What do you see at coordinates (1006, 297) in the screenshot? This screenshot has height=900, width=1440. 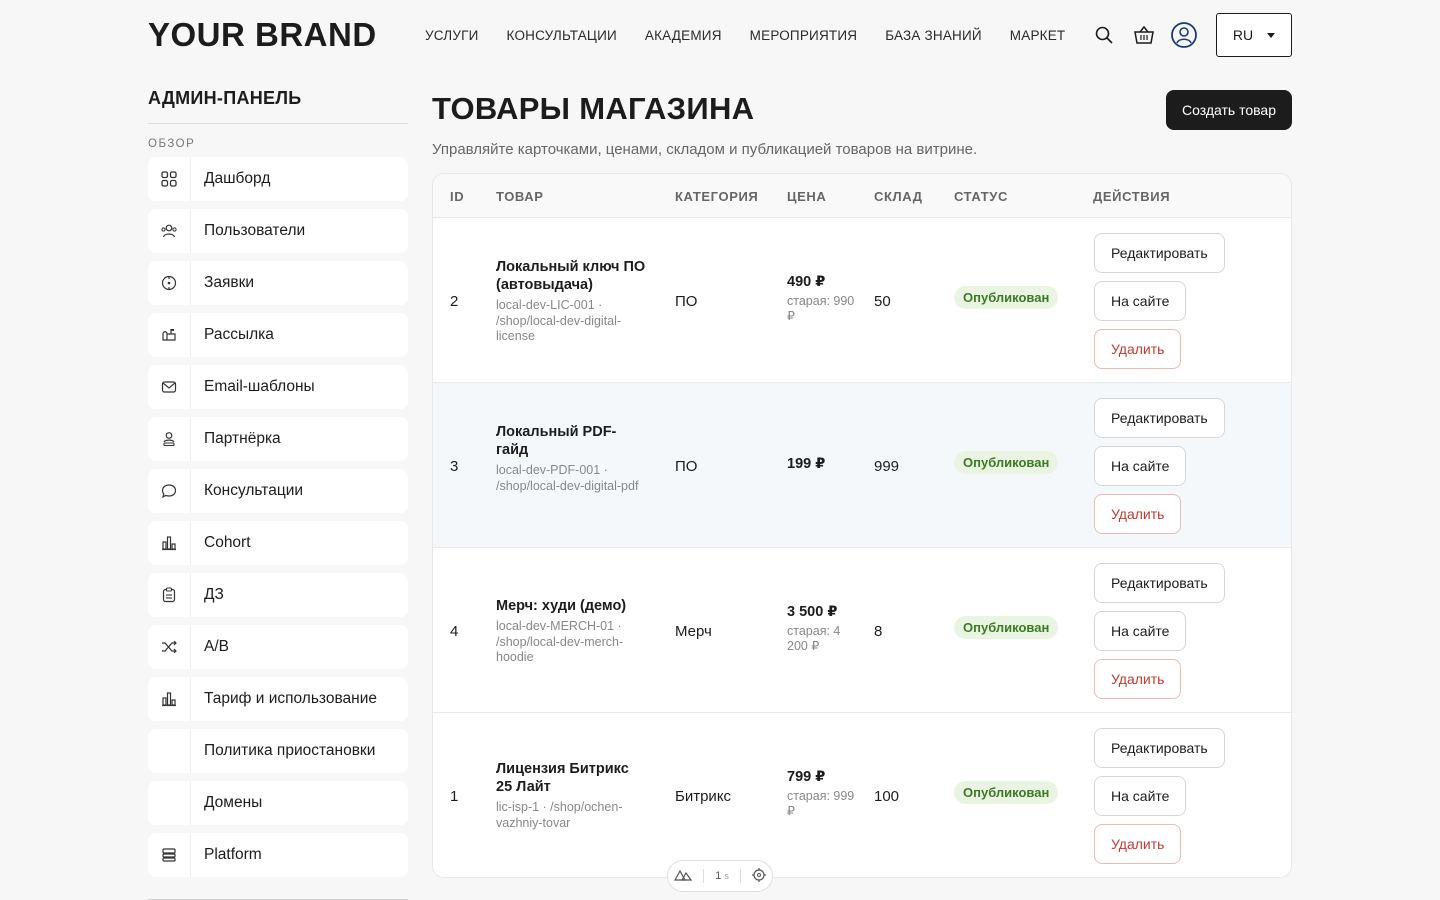 I see `row-status: Опубликован` at bounding box center [1006, 297].